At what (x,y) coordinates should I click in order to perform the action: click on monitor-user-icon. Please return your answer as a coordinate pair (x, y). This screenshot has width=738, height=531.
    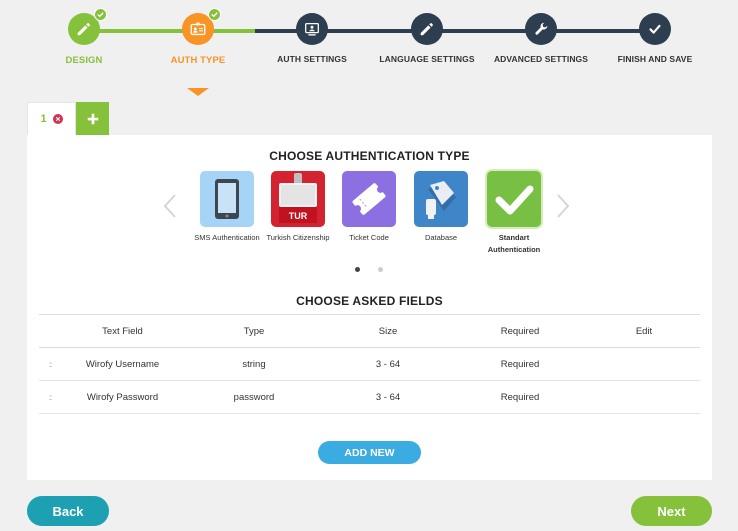
    Looking at the image, I should click on (312, 29).